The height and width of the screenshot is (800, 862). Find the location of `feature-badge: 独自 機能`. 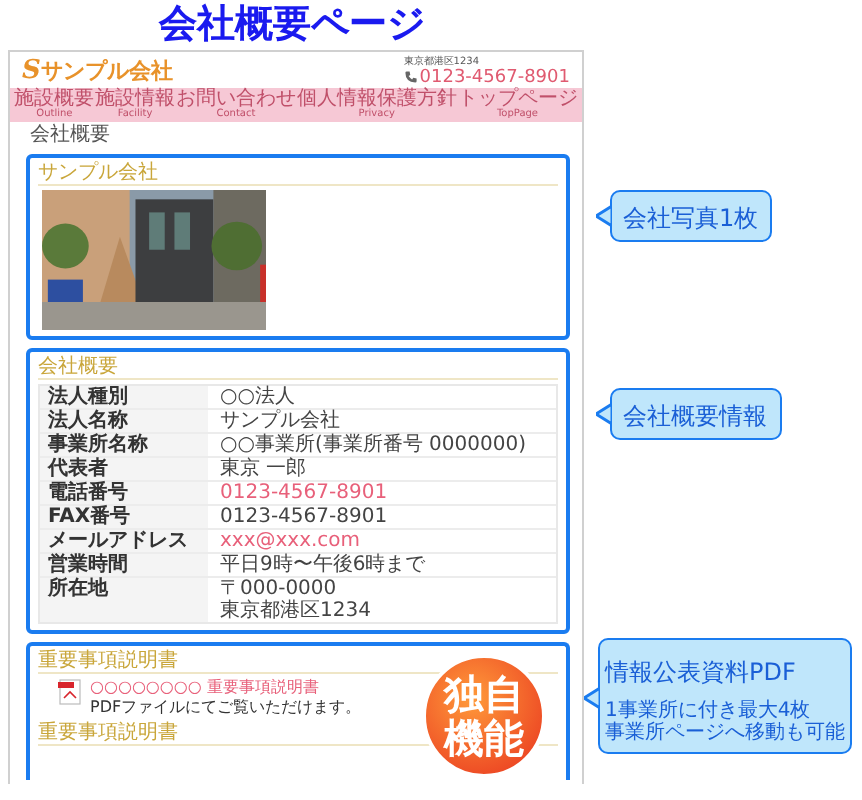

feature-badge: 独自 機能 is located at coordinates (484, 716).